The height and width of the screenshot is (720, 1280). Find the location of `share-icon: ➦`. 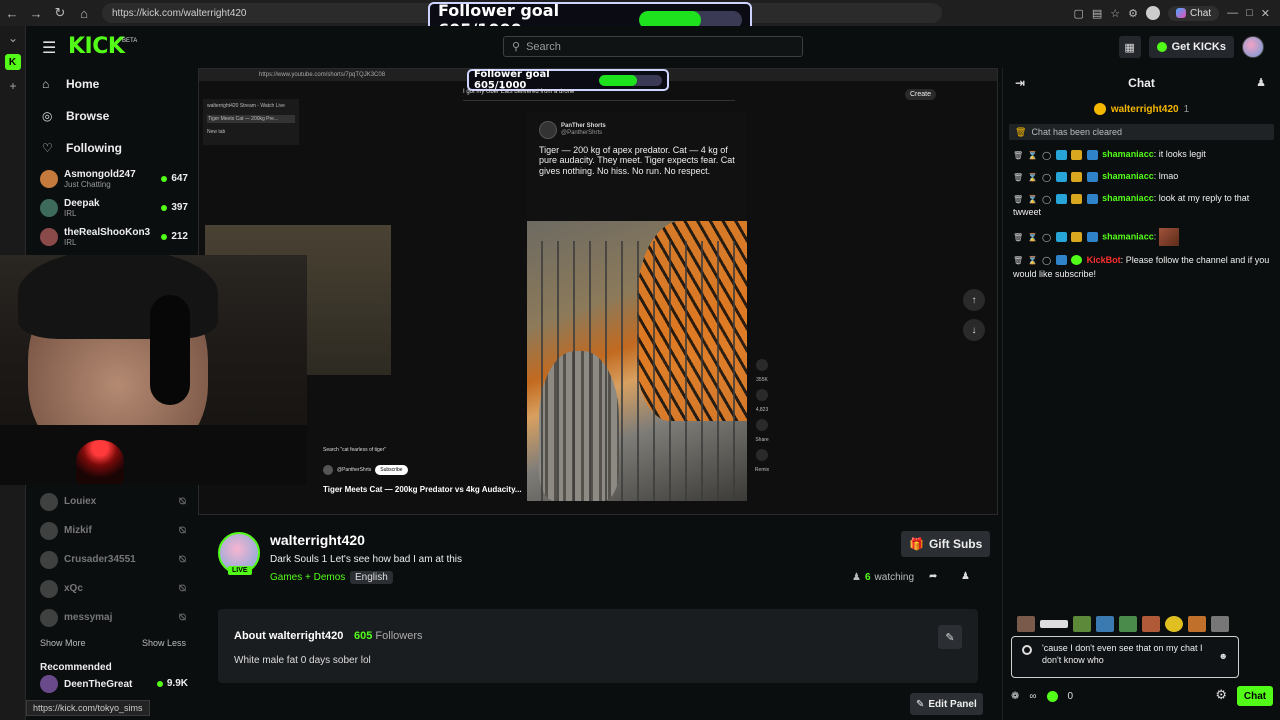

share-icon: ➦ is located at coordinates (933, 576).